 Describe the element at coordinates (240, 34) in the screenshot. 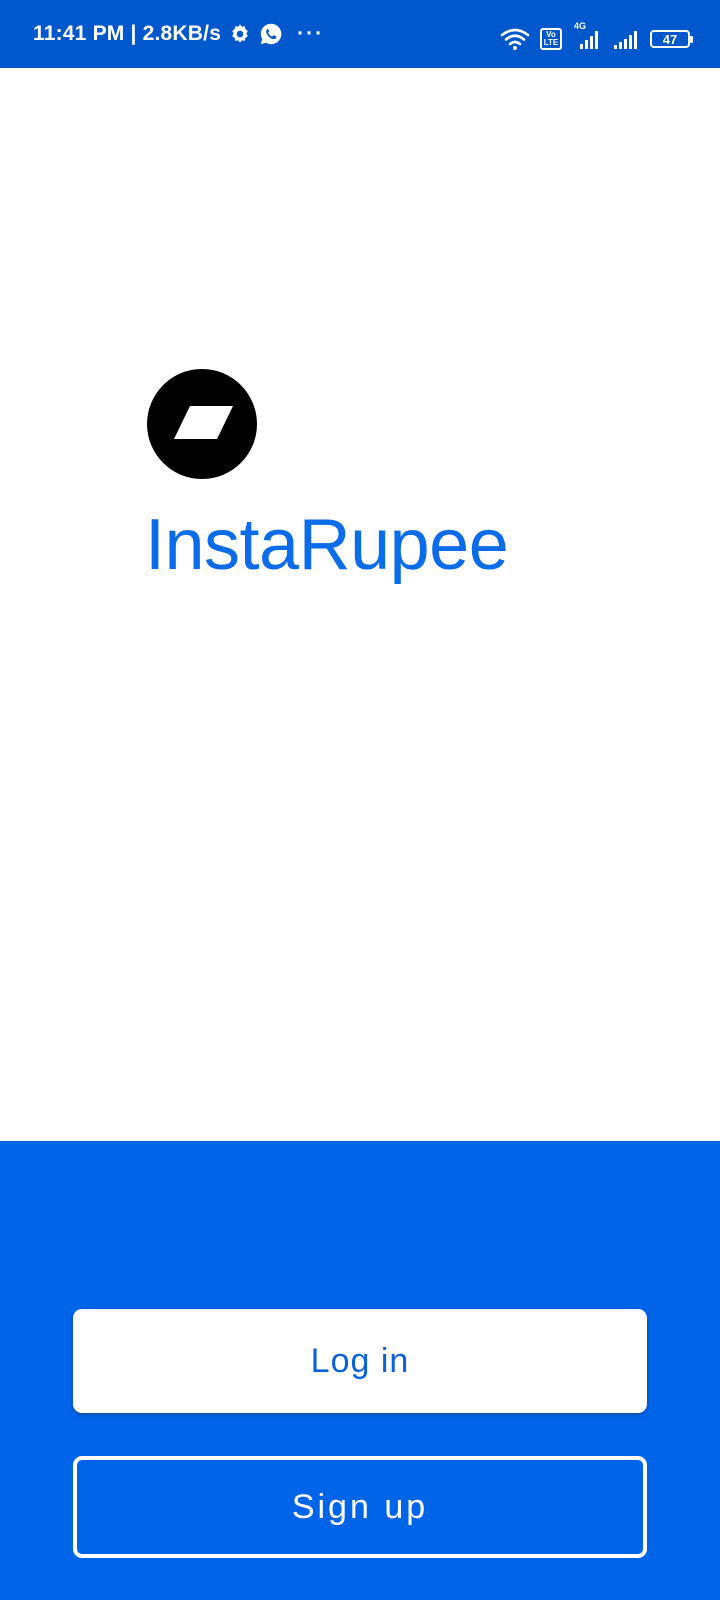

I see `gear-icon` at that location.